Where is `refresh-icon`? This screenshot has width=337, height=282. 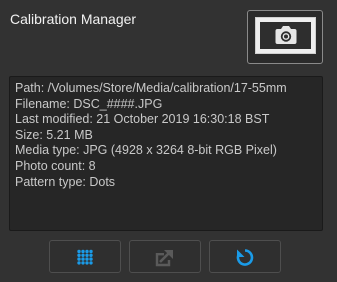
refresh-icon is located at coordinates (245, 257).